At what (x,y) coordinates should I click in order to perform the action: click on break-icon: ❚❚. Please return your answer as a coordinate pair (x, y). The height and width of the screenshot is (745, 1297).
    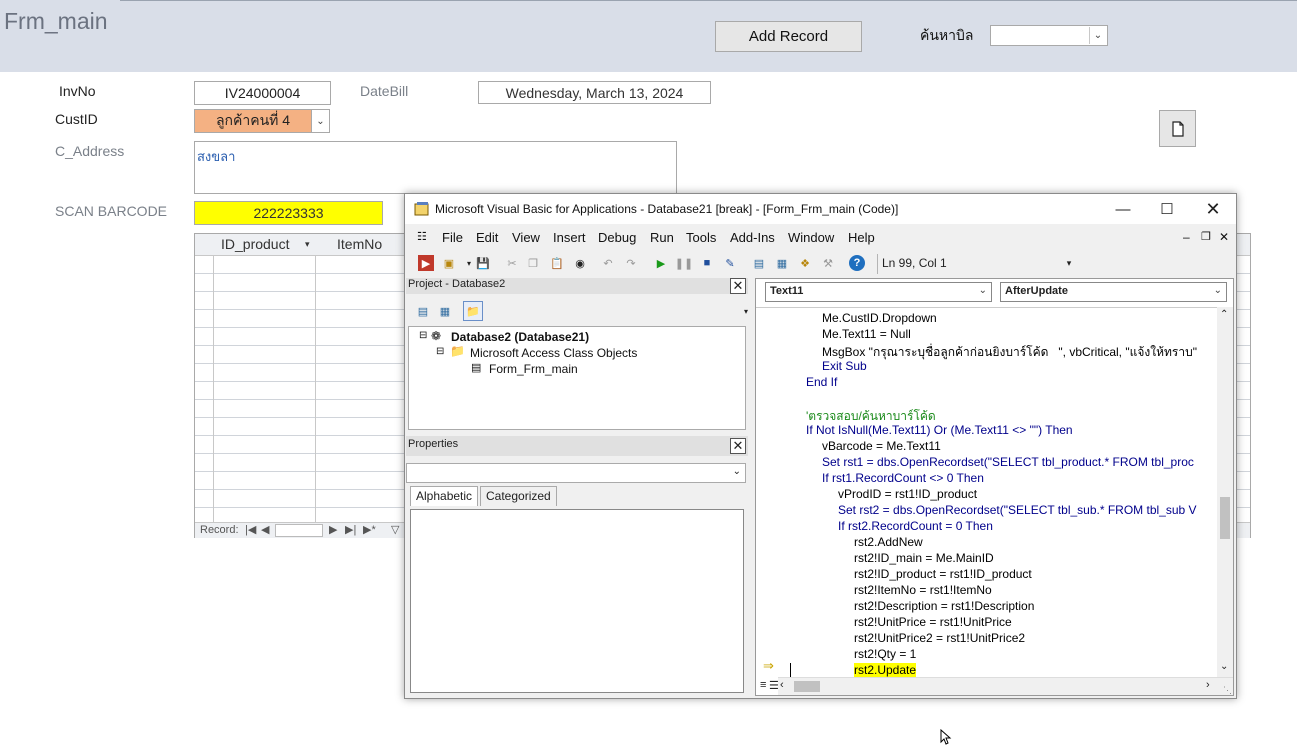
    Looking at the image, I should click on (684, 263).